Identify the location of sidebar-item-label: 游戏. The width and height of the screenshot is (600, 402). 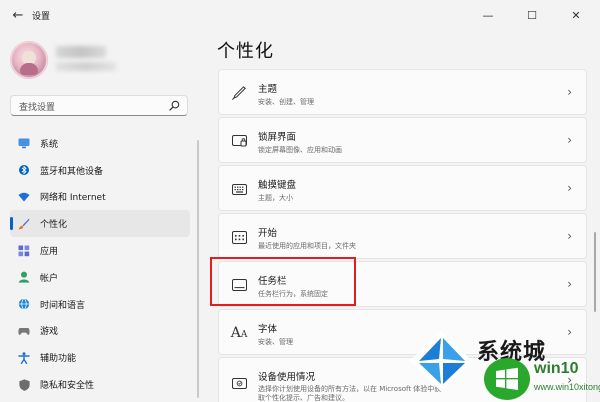
(49, 332).